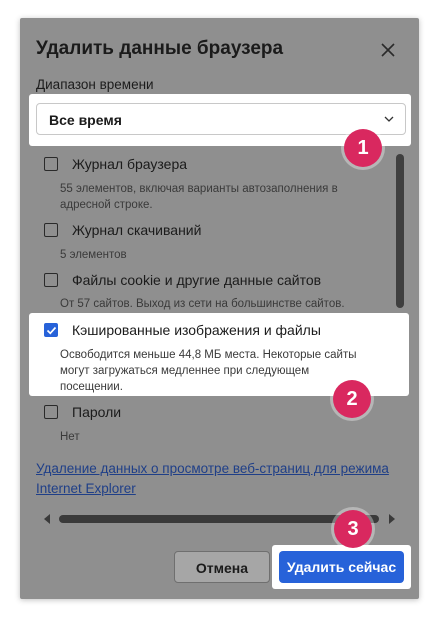  I want to click on checkbox-cached-images, so click(51, 330).